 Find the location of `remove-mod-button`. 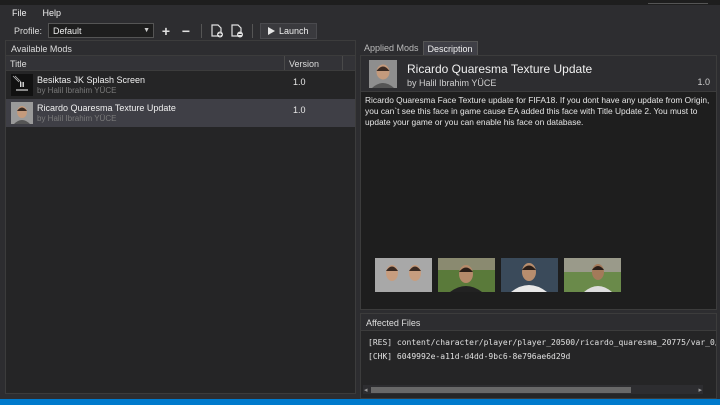

remove-mod-button is located at coordinates (237, 31).